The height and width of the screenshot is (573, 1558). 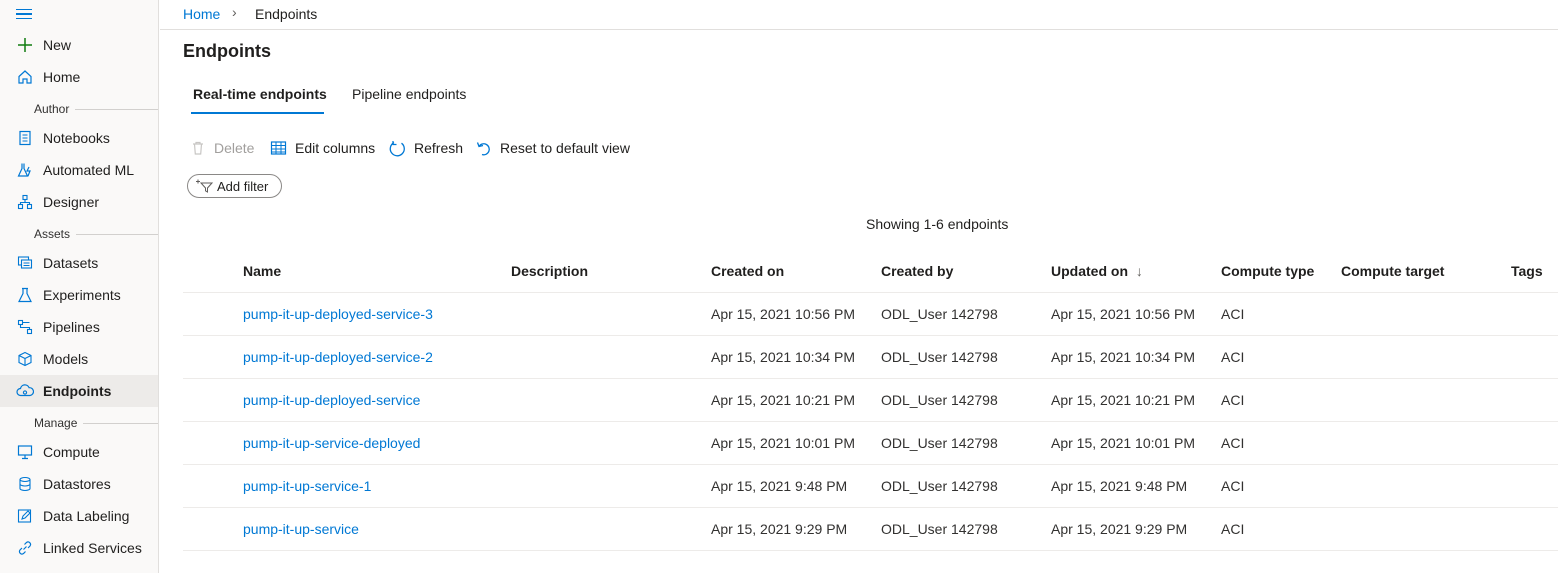 I want to click on column-header-compute-target: Compute target, so click(x=1392, y=271).